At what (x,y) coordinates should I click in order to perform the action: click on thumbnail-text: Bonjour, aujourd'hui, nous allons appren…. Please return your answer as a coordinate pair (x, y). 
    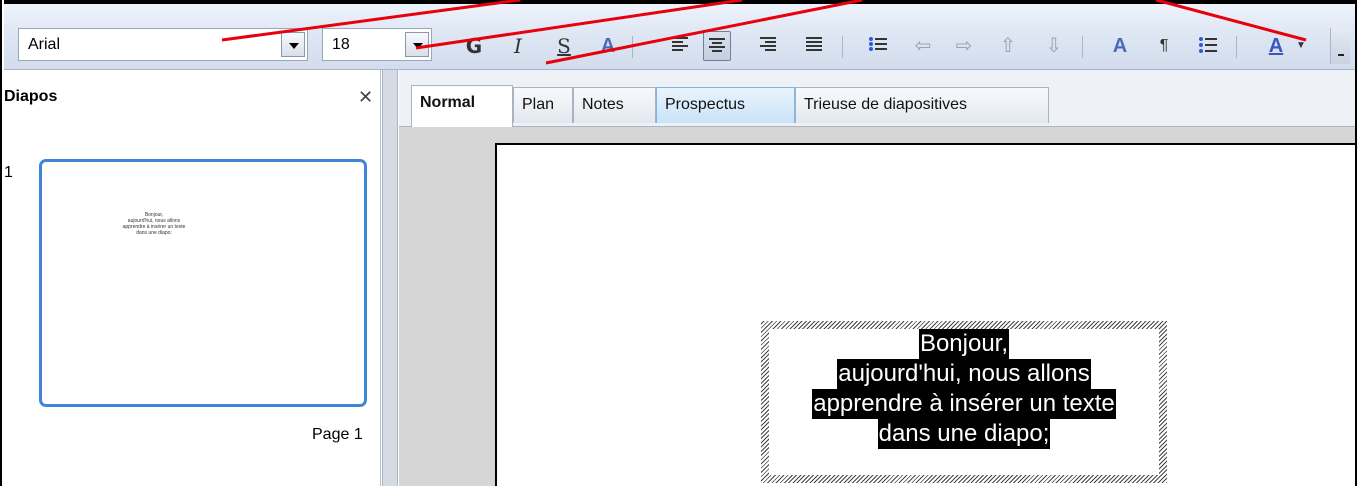
    Looking at the image, I should click on (154, 224).